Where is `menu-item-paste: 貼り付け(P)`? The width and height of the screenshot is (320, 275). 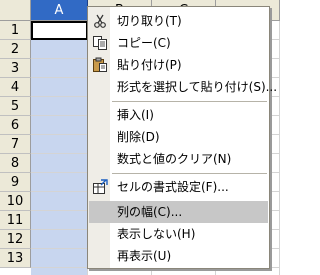
menu-item-paste: 貼り付け(P) is located at coordinates (178, 65).